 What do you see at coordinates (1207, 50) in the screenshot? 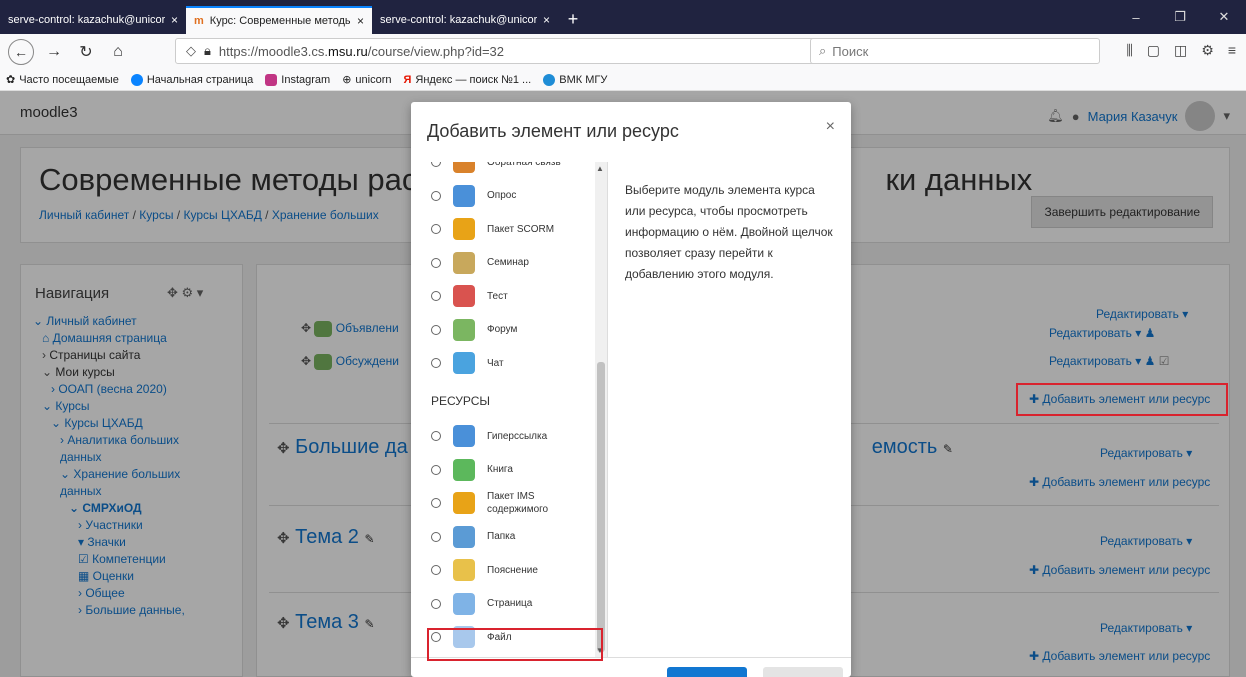
I see `extension-icon: ⚙` at bounding box center [1207, 50].